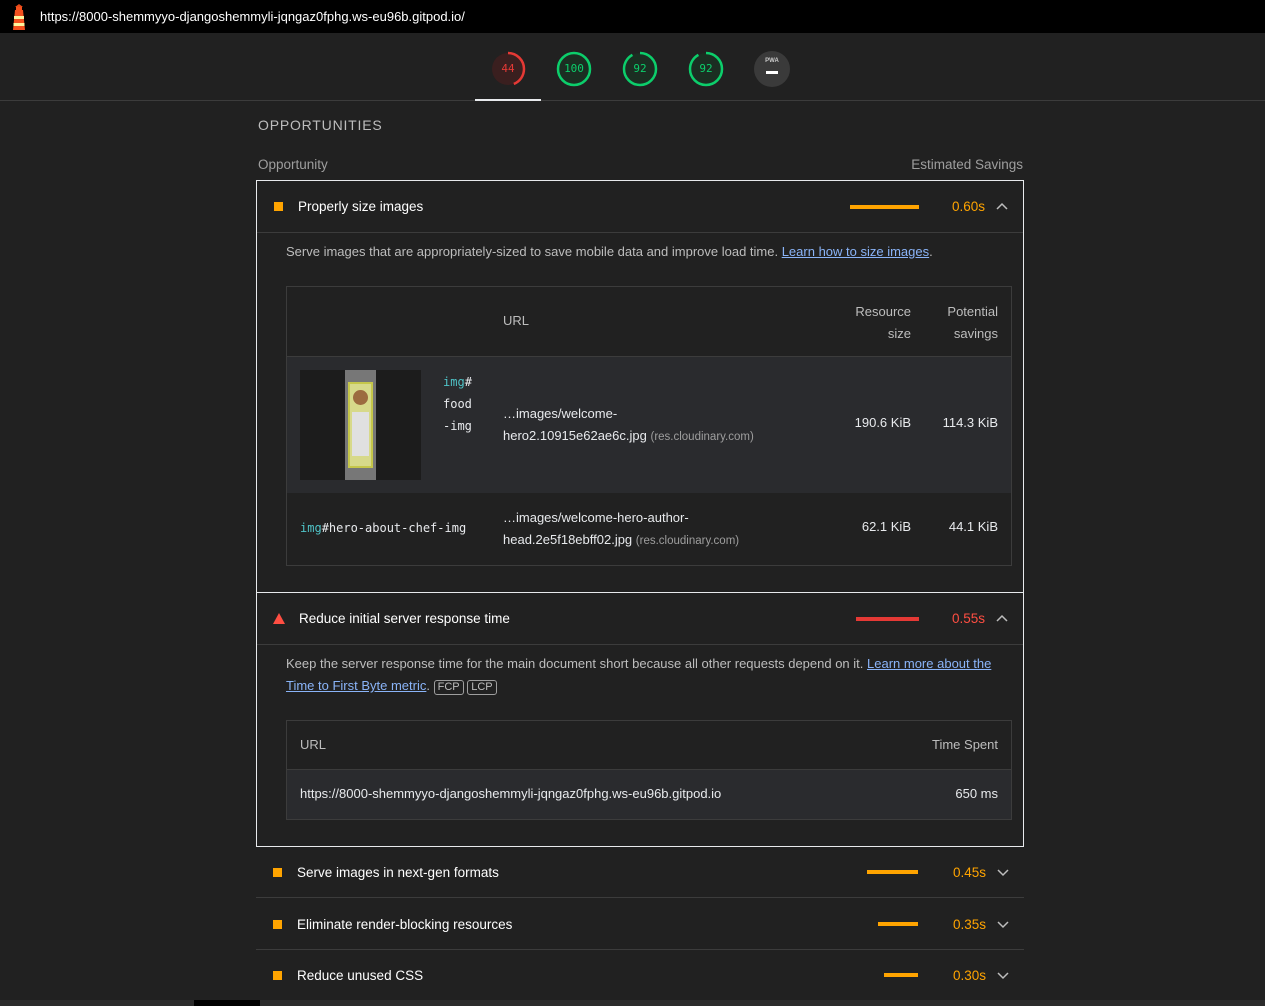 The width and height of the screenshot is (1265, 1006). What do you see at coordinates (929, 663) in the screenshot?
I see `ttfb-link-part1: Learn more about the` at bounding box center [929, 663].